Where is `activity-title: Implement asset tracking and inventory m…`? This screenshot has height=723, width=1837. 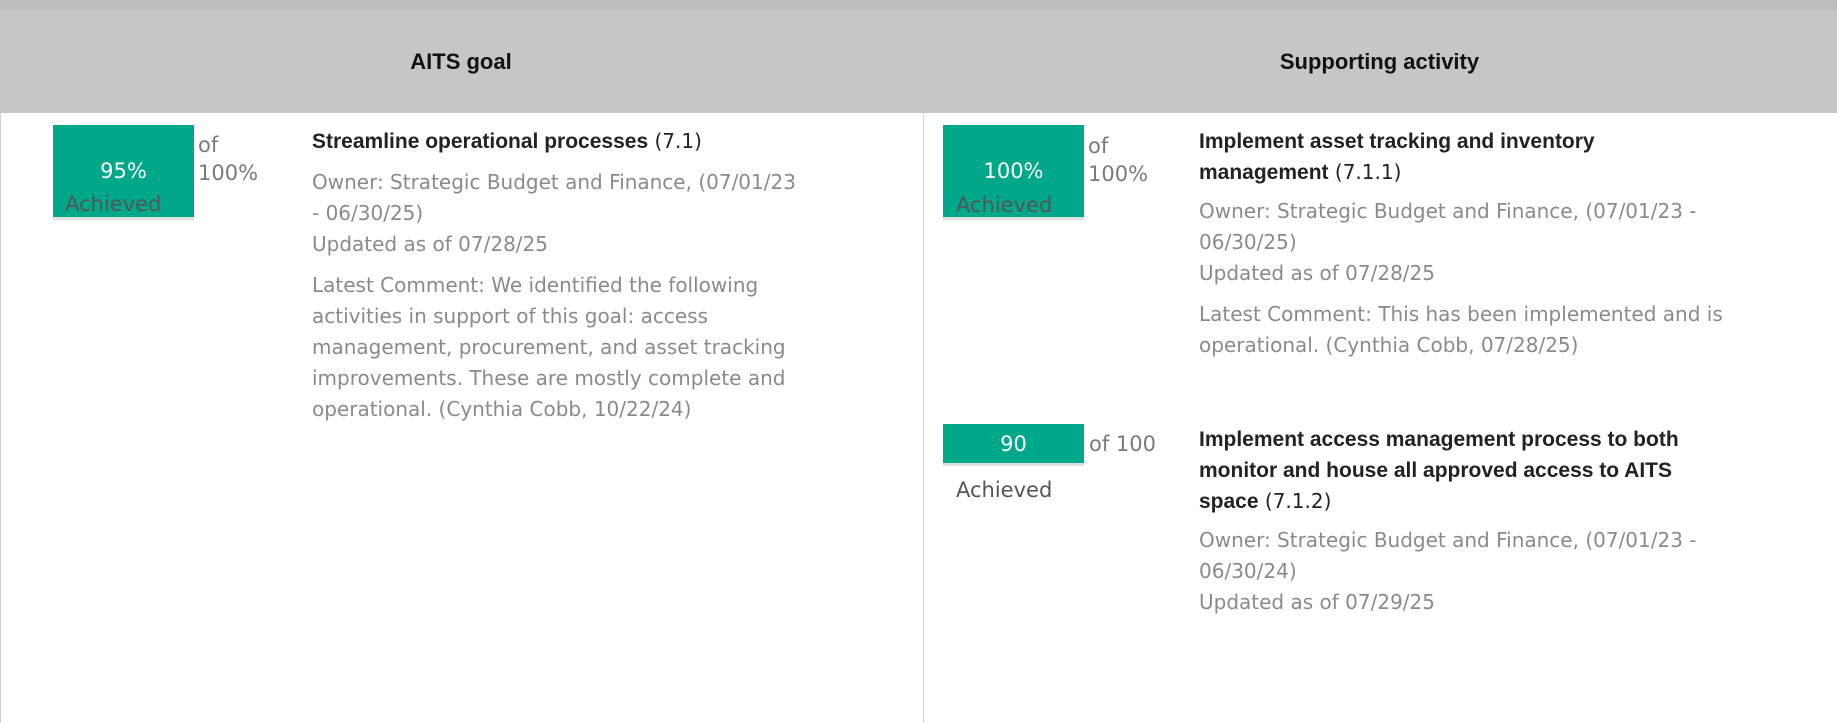 activity-title: Implement asset tracking and inventory m… is located at coordinates (1514, 157).